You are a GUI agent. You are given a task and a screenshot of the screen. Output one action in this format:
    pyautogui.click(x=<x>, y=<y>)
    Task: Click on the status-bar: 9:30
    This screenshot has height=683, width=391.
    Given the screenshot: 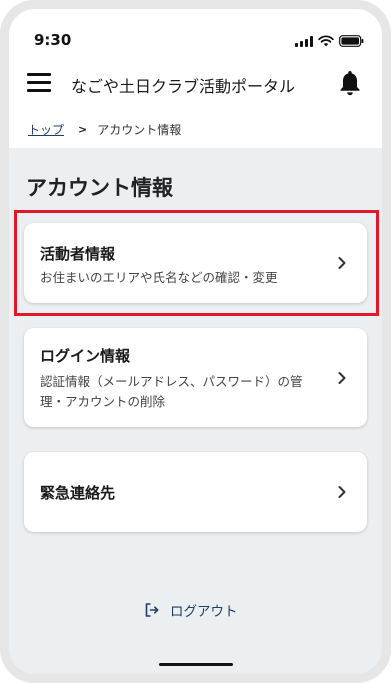 What is the action you would take?
    pyautogui.click(x=195, y=31)
    